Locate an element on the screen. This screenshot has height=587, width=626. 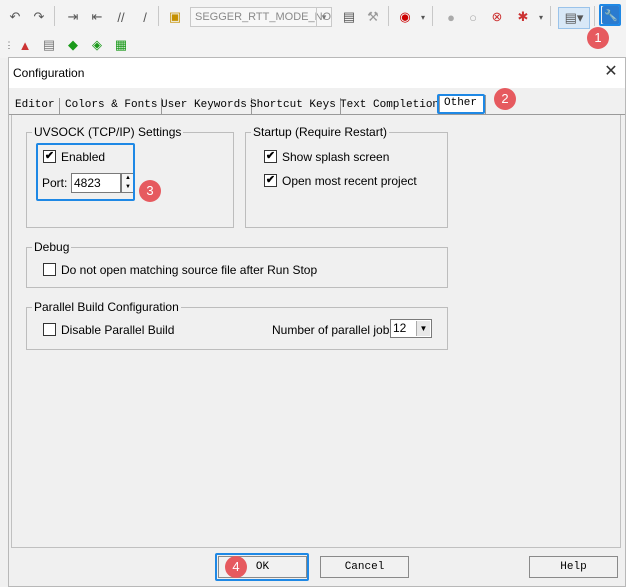
tab-colors-fonts: Colors & Fonts is located at coordinates (112, 106).